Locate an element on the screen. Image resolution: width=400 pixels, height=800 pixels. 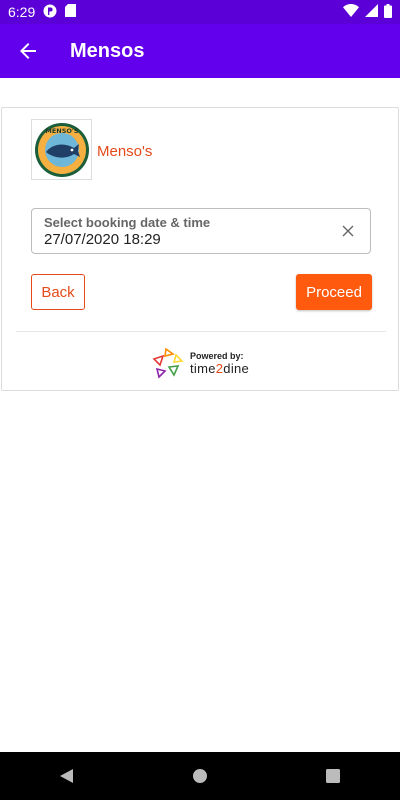
app-bar: Mensos is located at coordinates (200, 51).